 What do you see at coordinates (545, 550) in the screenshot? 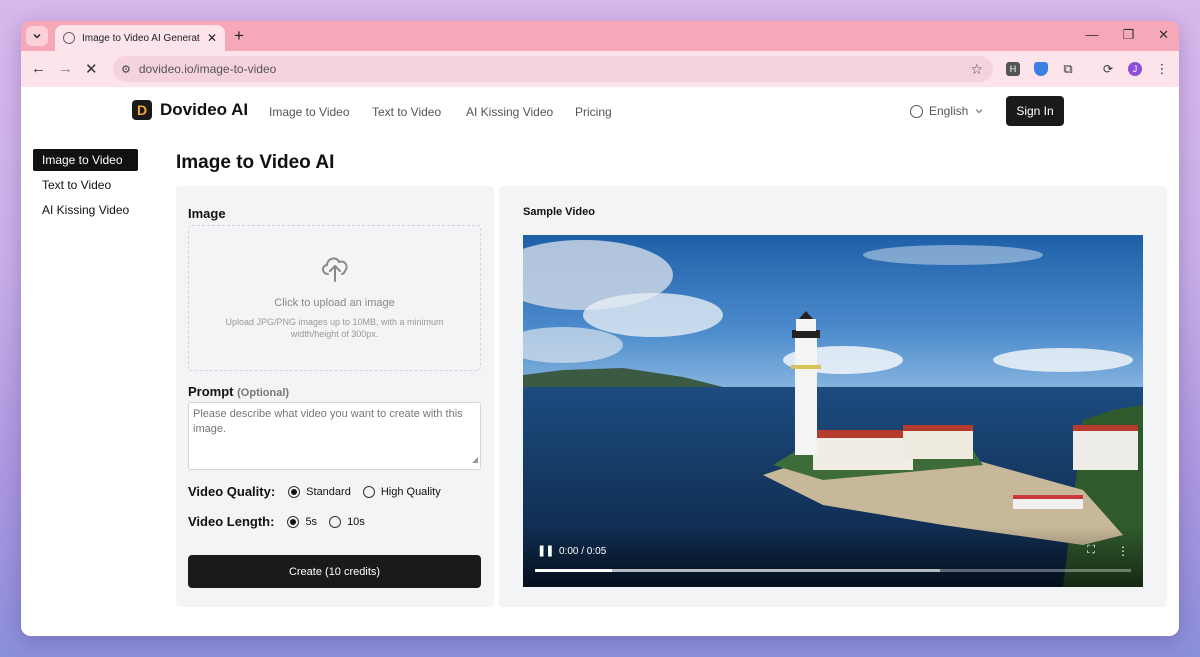
I see `pause-icon: ❚❚` at bounding box center [545, 550].